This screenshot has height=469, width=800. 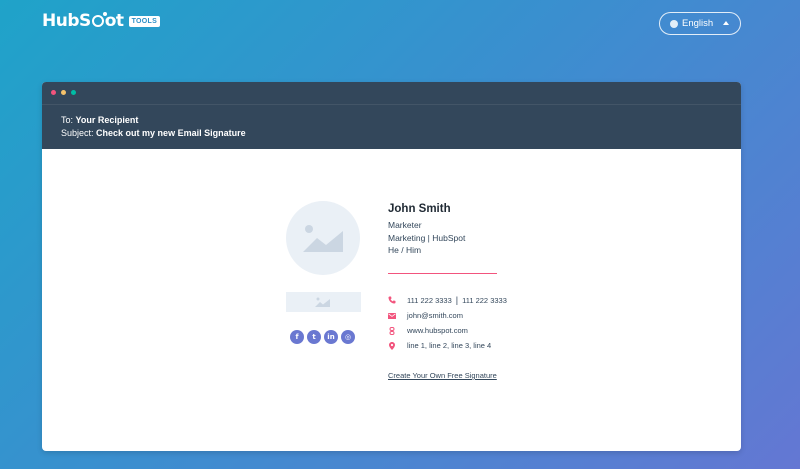 I want to click on signature-title: Marketer, so click(x=405, y=225).